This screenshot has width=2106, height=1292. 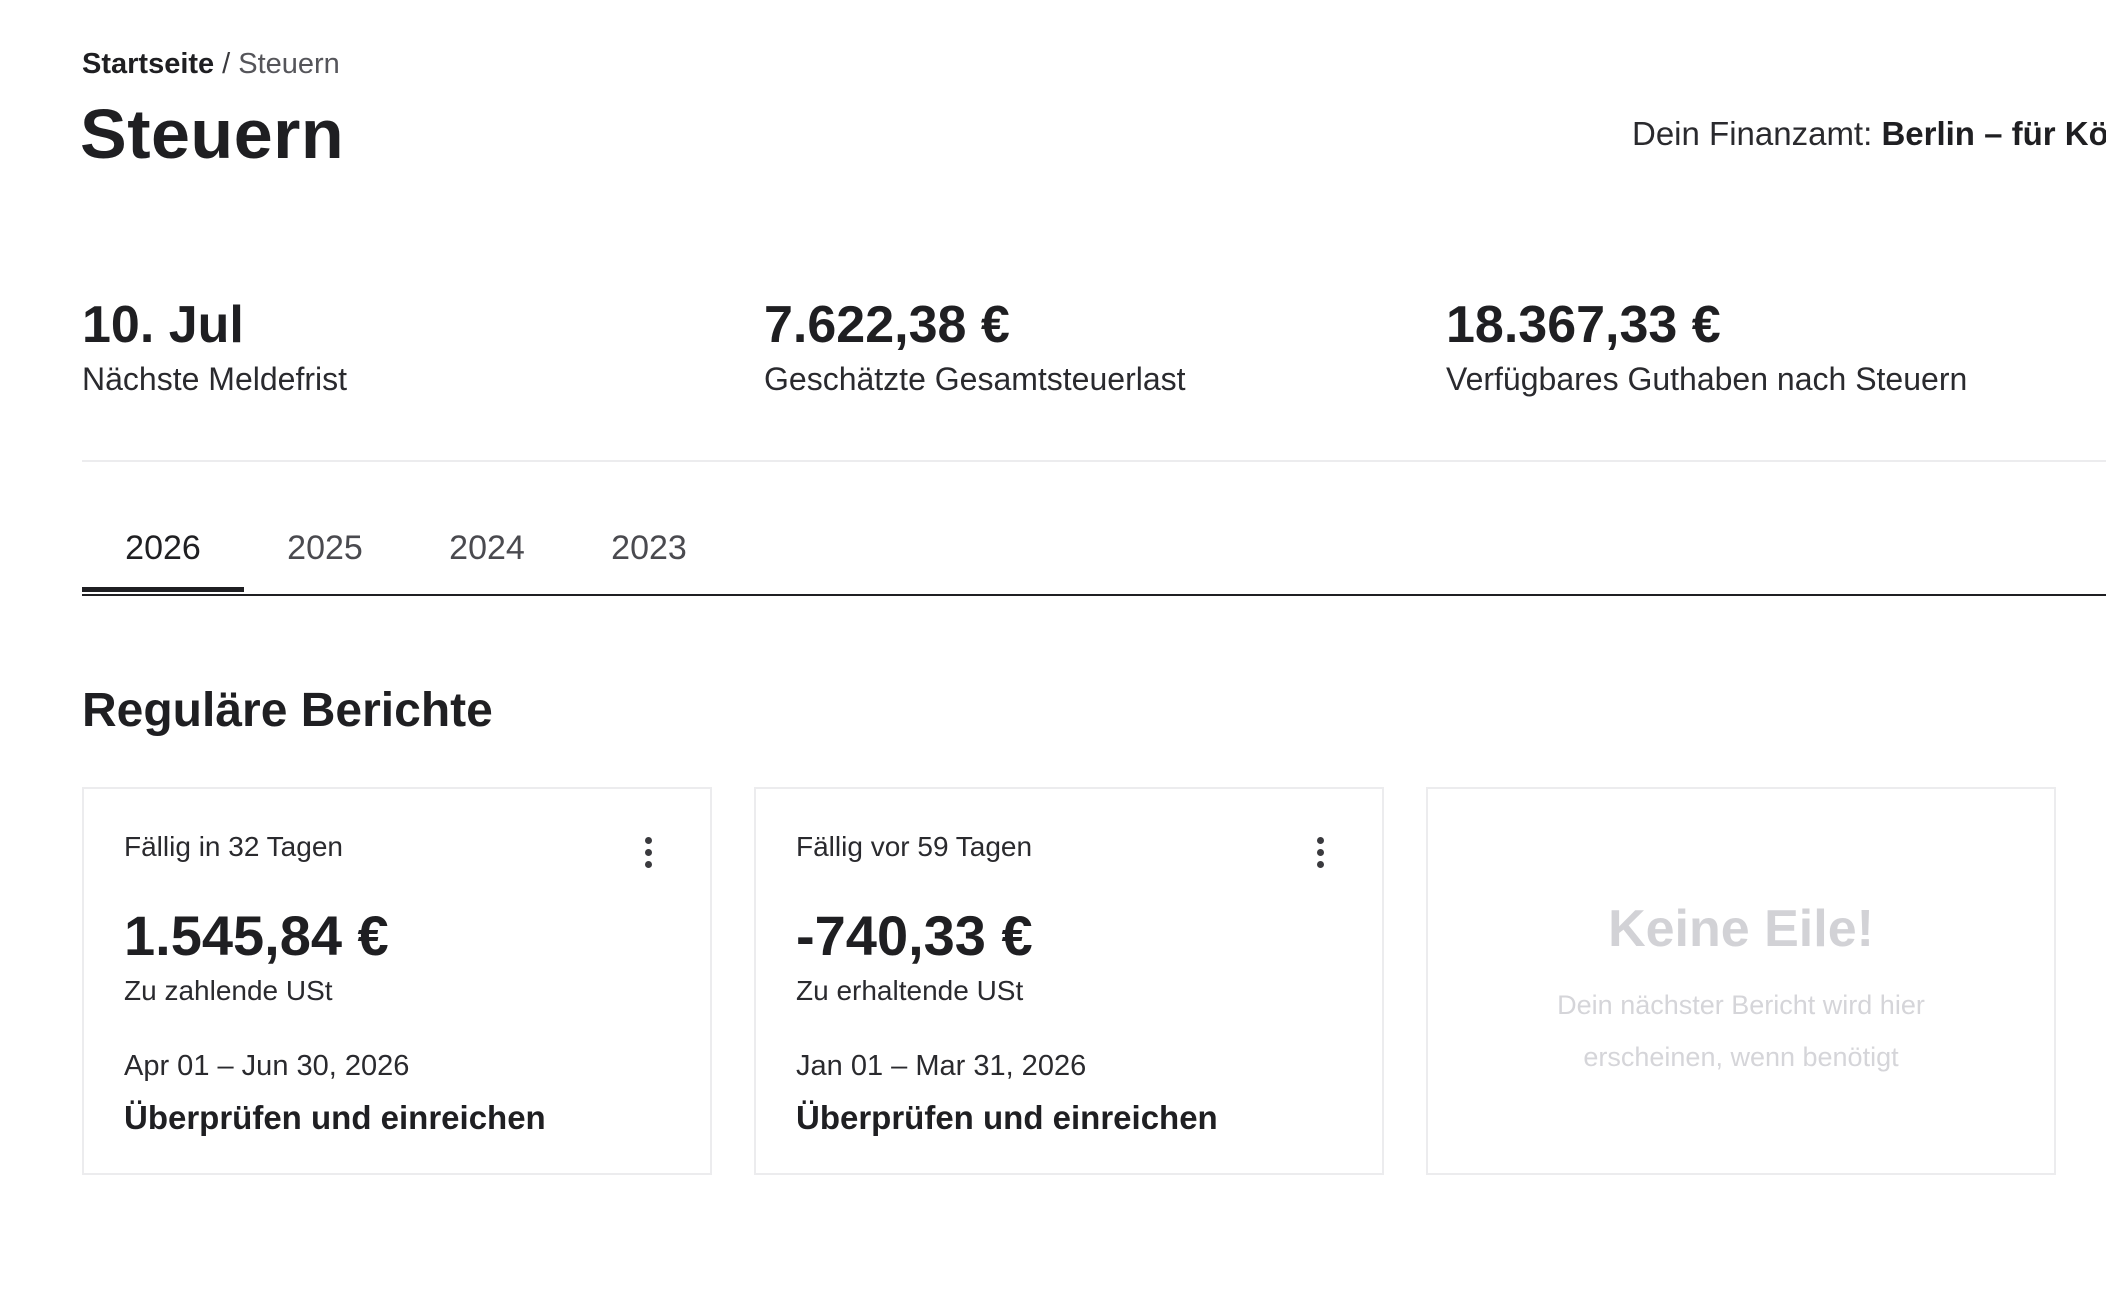 I want to click on report-type: Zu zahlende USt, so click(x=228, y=990).